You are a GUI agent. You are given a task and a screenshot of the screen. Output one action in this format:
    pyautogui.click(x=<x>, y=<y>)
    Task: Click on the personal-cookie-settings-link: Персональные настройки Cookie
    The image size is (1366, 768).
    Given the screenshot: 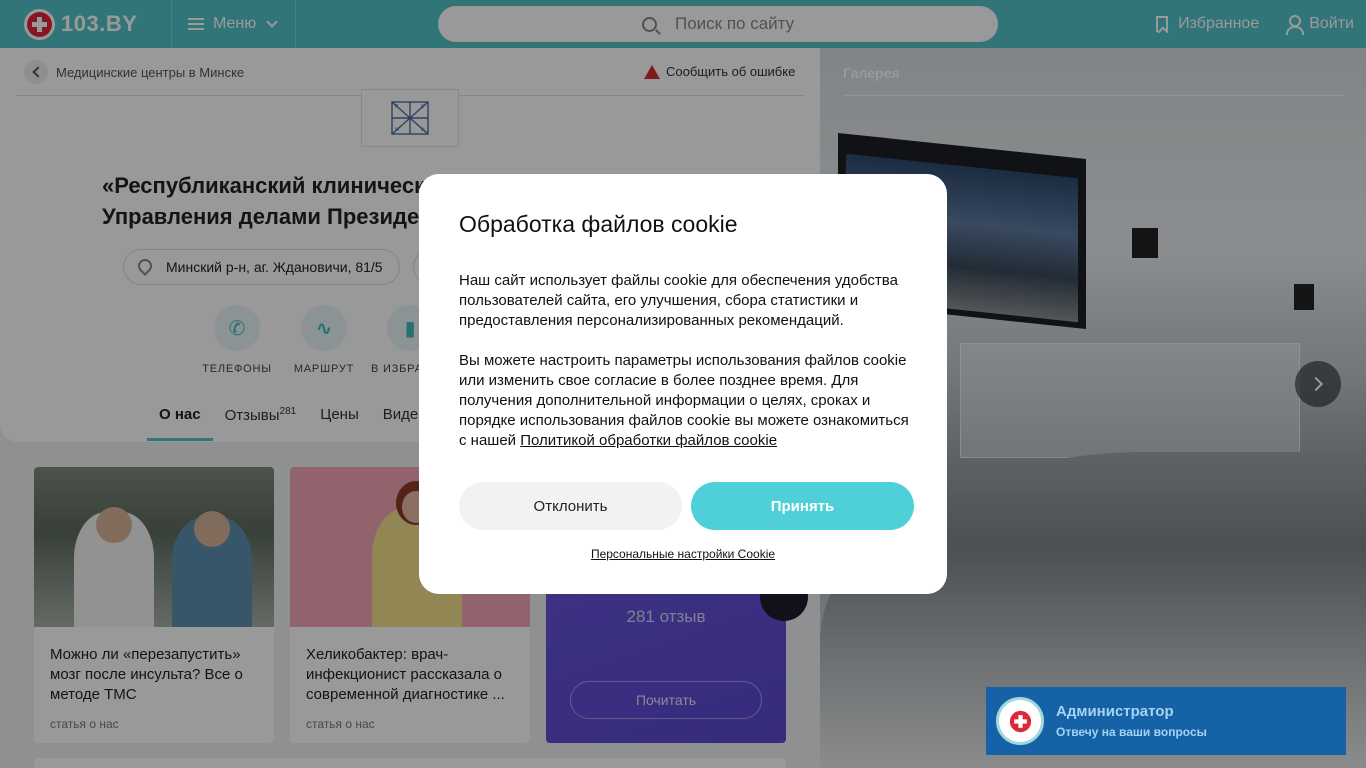 What is the action you would take?
    pyautogui.click(x=683, y=554)
    